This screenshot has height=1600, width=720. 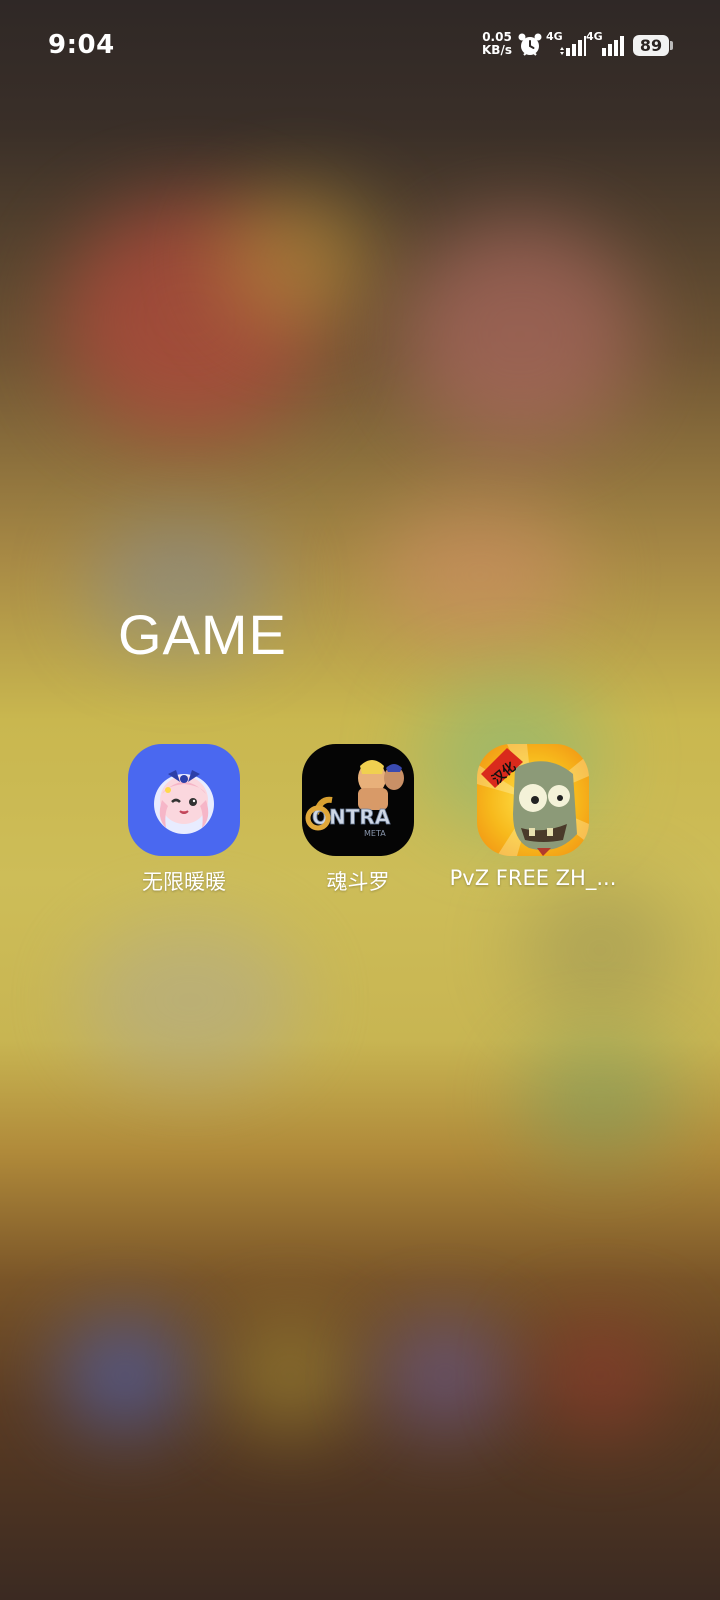 I want to click on sim1-signal: 4G, so click(x=566, y=44).